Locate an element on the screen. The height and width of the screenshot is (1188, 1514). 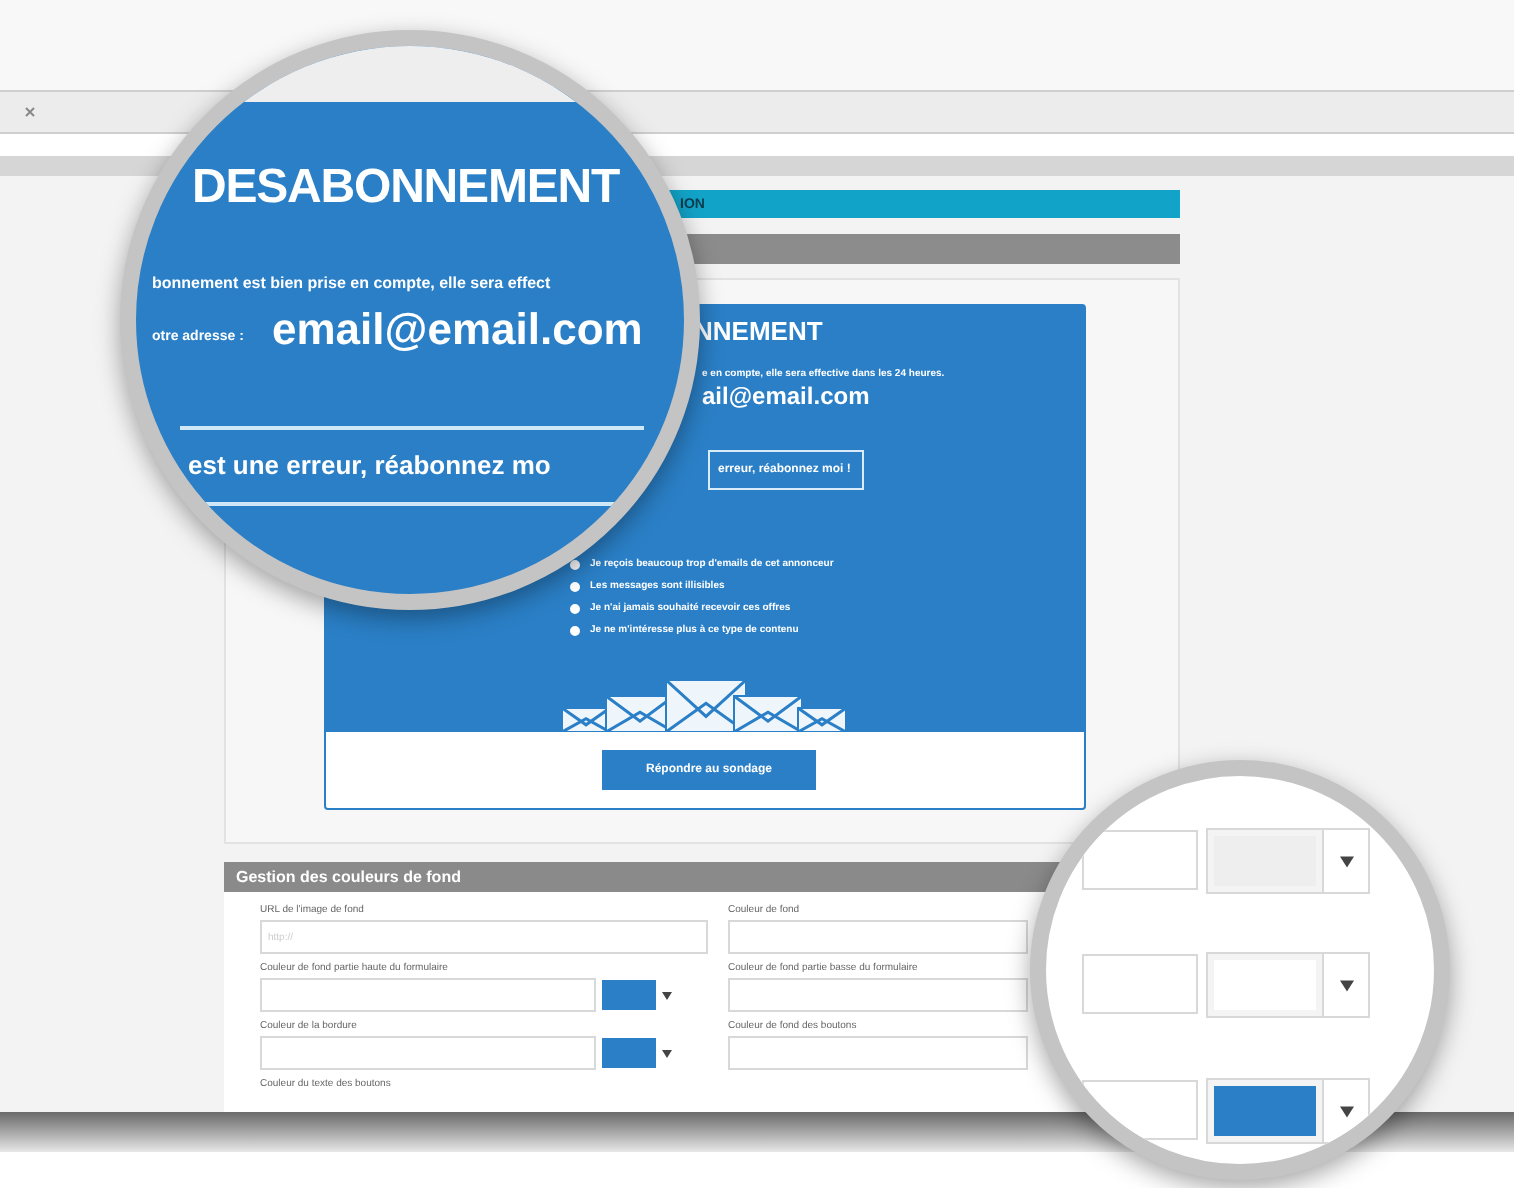
card-title: NNEMENT is located at coordinates (759, 332).